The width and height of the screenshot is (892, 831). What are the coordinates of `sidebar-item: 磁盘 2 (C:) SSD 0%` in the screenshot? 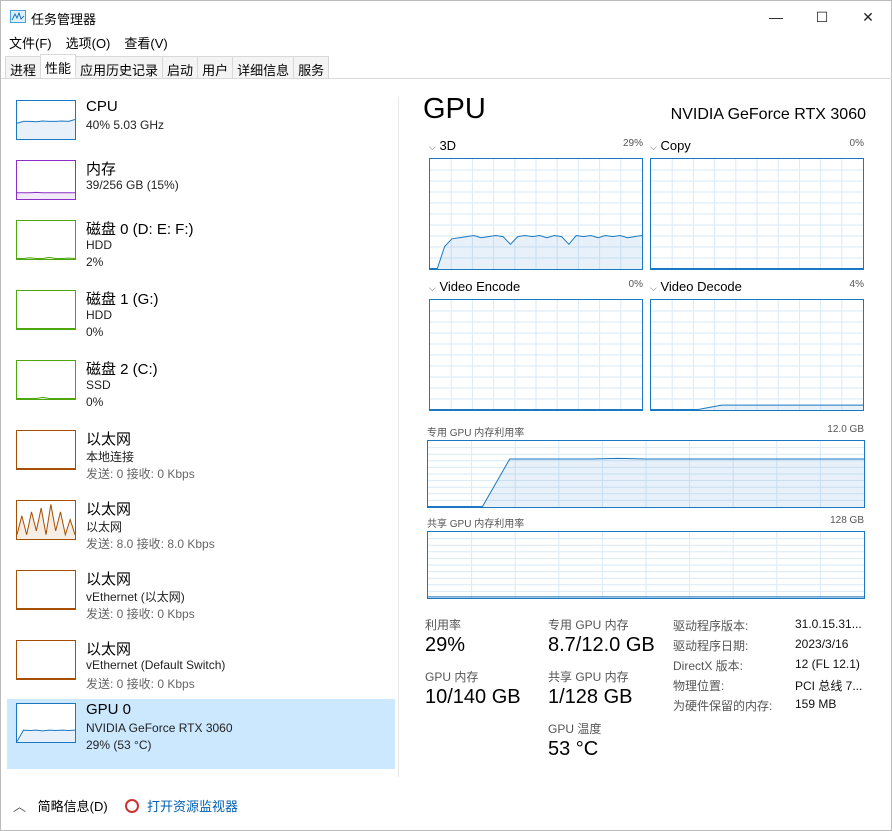 It's located at (201, 391).